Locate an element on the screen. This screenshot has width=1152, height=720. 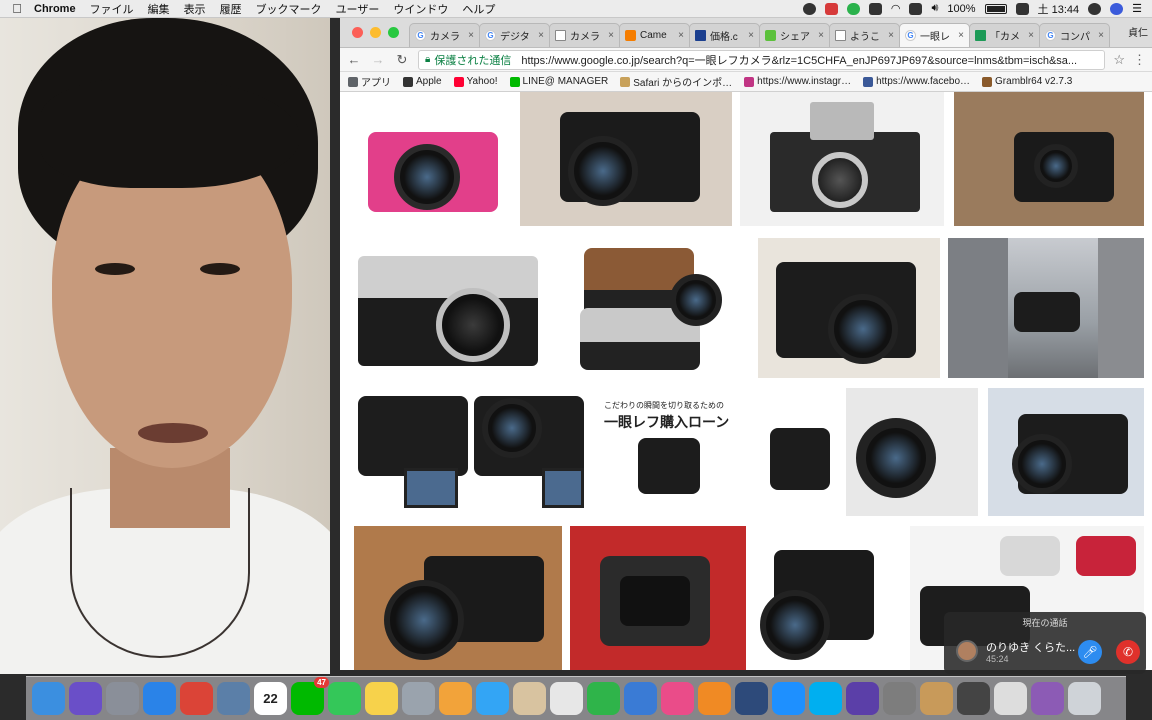
lock-icon: 🔒︎ is located at coordinates (427, 59).